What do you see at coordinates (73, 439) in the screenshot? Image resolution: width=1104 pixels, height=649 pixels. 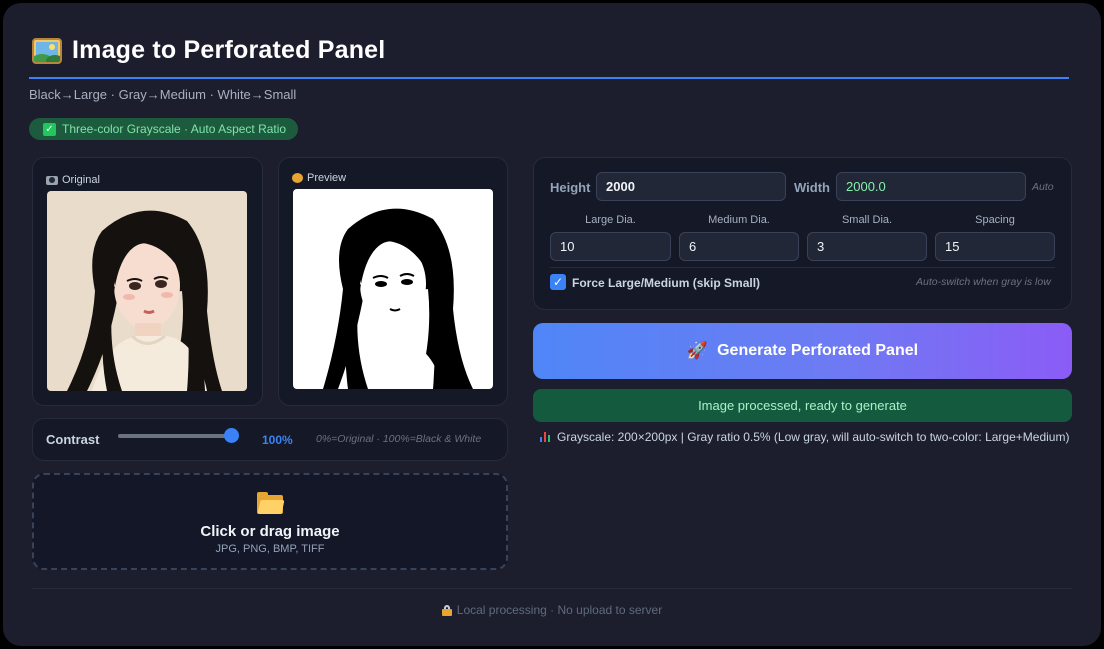 I see `contrast-label: Contrast` at bounding box center [73, 439].